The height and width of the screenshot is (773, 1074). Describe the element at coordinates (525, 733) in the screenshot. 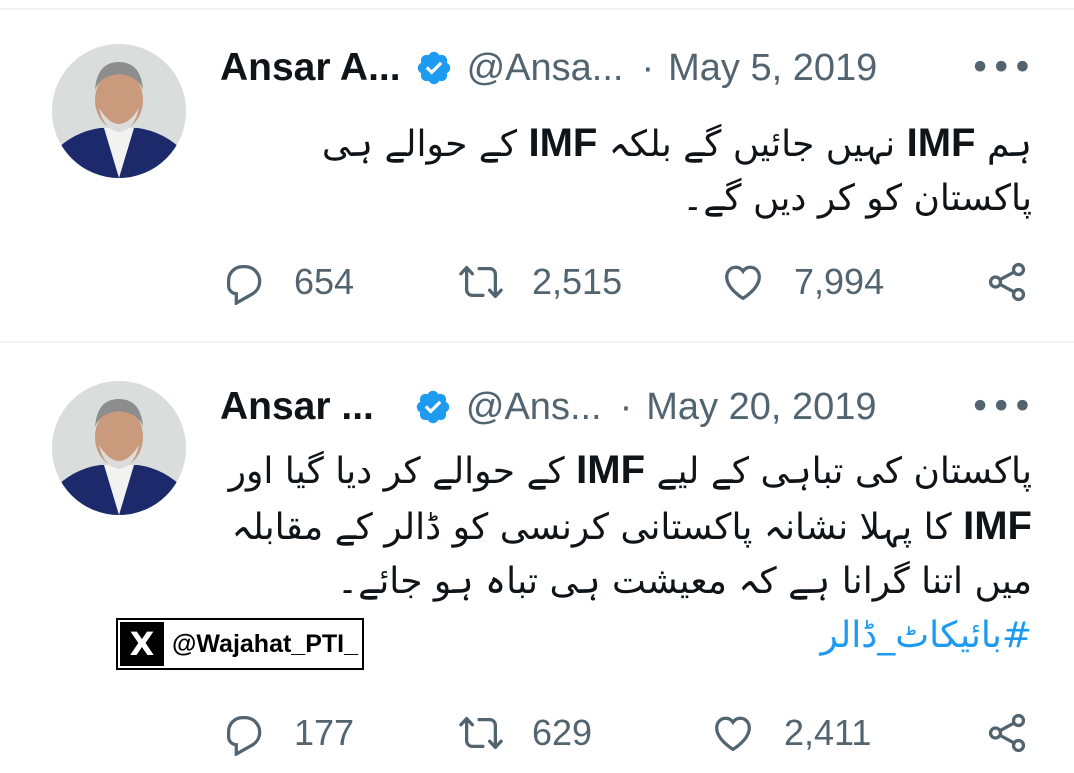

I see `retweet-button: 629` at that location.